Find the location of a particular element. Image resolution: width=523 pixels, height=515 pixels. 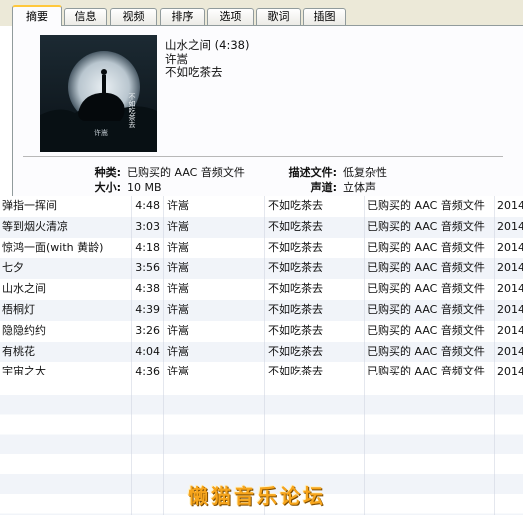

artwork-artist-text: 许嵩 is located at coordinates (101, 132).